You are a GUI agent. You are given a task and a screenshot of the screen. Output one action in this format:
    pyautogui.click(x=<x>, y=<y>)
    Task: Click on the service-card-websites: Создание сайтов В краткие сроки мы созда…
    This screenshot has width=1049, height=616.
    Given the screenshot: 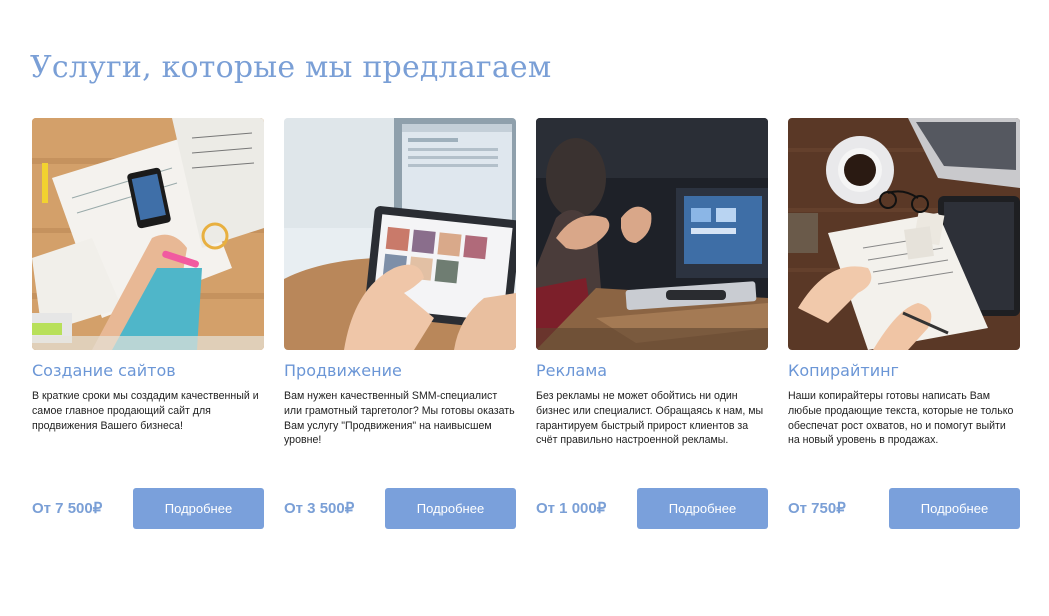 What is the action you would take?
    pyautogui.click(x=148, y=324)
    